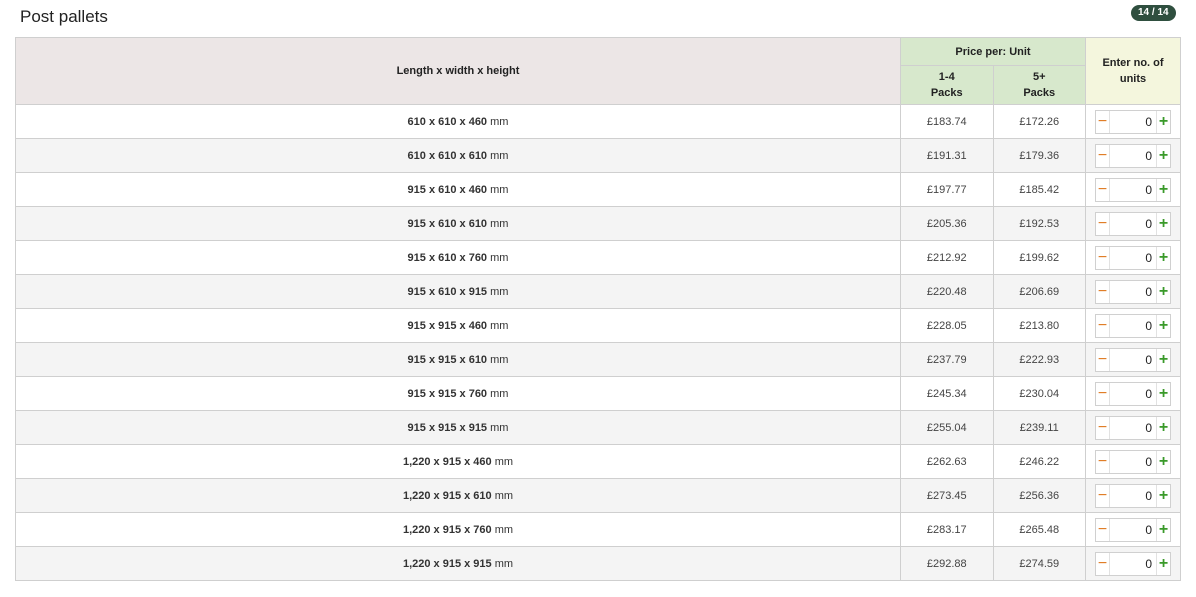 This screenshot has height=597, width=1196. What do you see at coordinates (1039, 189) in the screenshot?
I see `price-5-plus-packs: £185.42` at bounding box center [1039, 189].